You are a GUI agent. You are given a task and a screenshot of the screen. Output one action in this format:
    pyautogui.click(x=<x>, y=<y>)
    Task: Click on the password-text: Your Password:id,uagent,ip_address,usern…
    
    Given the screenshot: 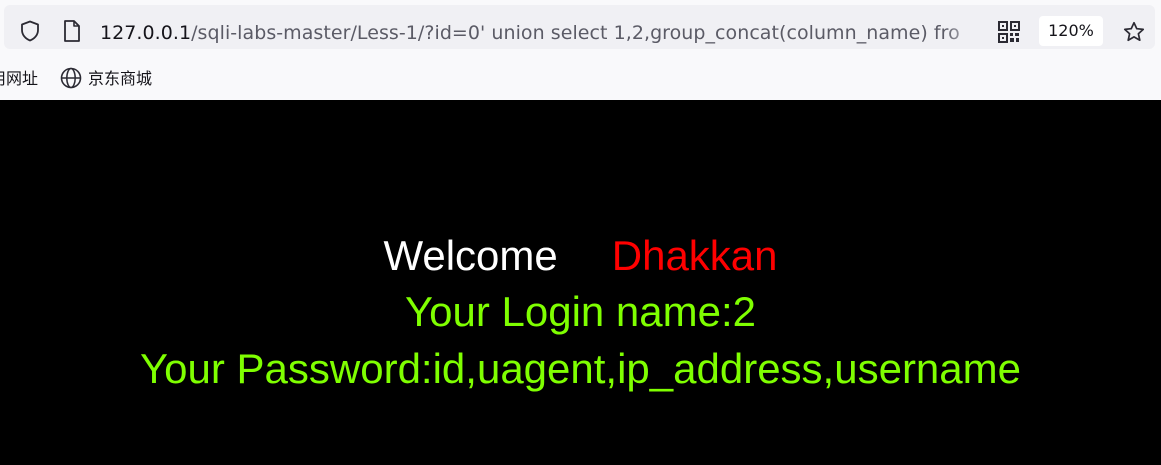 What is the action you would take?
    pyautogui.click(x=580, y=368)
    